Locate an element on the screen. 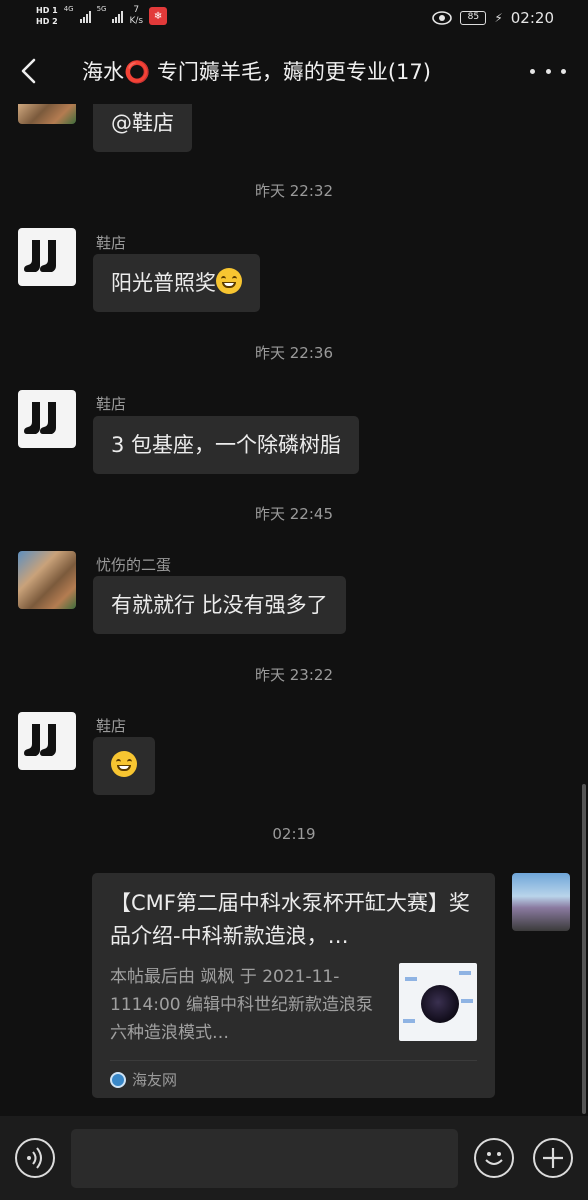  wave-pump-image is located at coordinates (440, 1004).